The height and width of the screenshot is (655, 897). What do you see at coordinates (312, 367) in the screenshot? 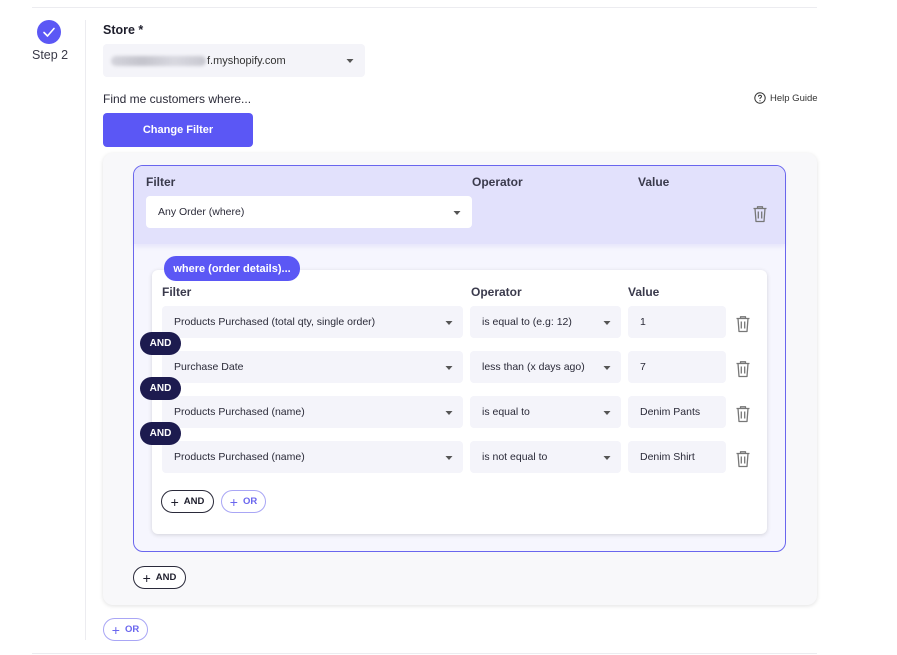
I see `row-filter-select: Purchase Date` at bounding box center [312, 367].